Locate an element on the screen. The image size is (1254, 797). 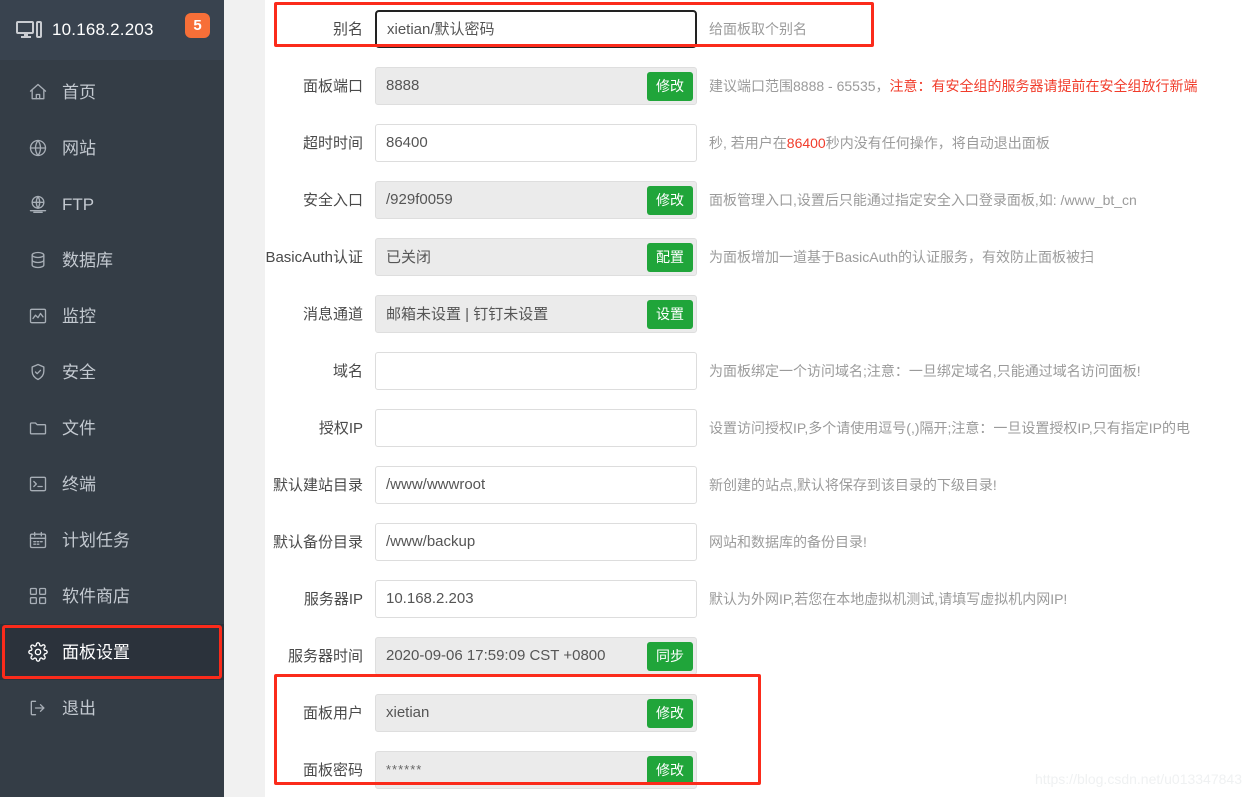
sidebar-item-1: 网站 is located at coordinates (112, 148).